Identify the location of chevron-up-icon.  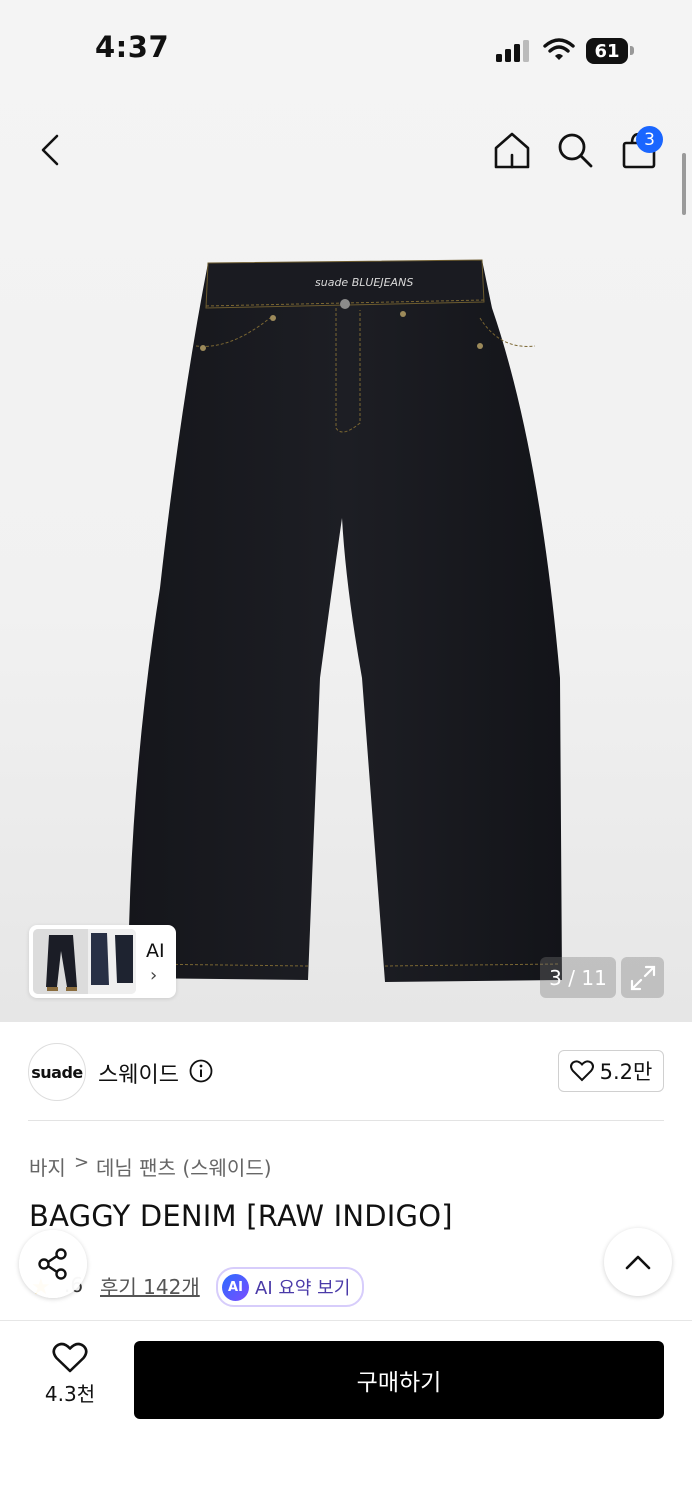
(638, 1262).